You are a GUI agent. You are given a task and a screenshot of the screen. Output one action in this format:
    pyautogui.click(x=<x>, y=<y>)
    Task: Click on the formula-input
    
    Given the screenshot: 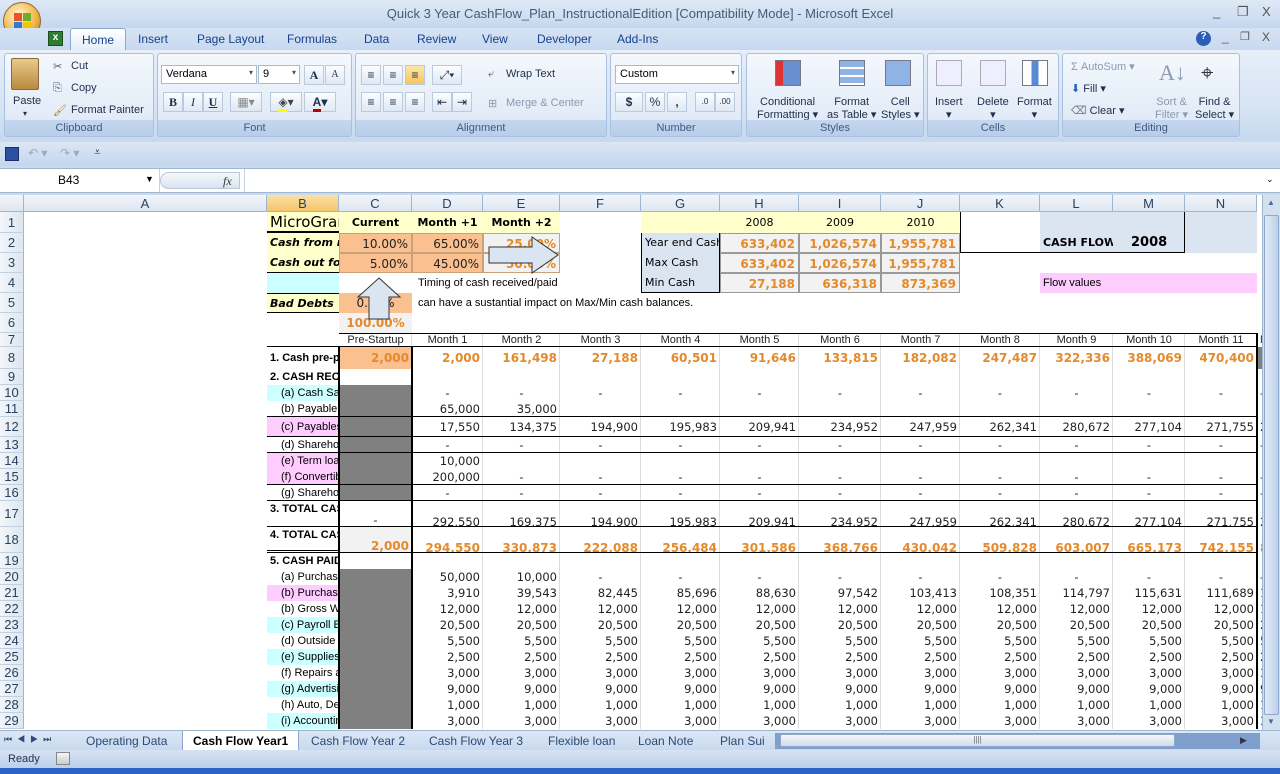 What is the action you would take?
    pyautogui.click(x=754, y=180)
    